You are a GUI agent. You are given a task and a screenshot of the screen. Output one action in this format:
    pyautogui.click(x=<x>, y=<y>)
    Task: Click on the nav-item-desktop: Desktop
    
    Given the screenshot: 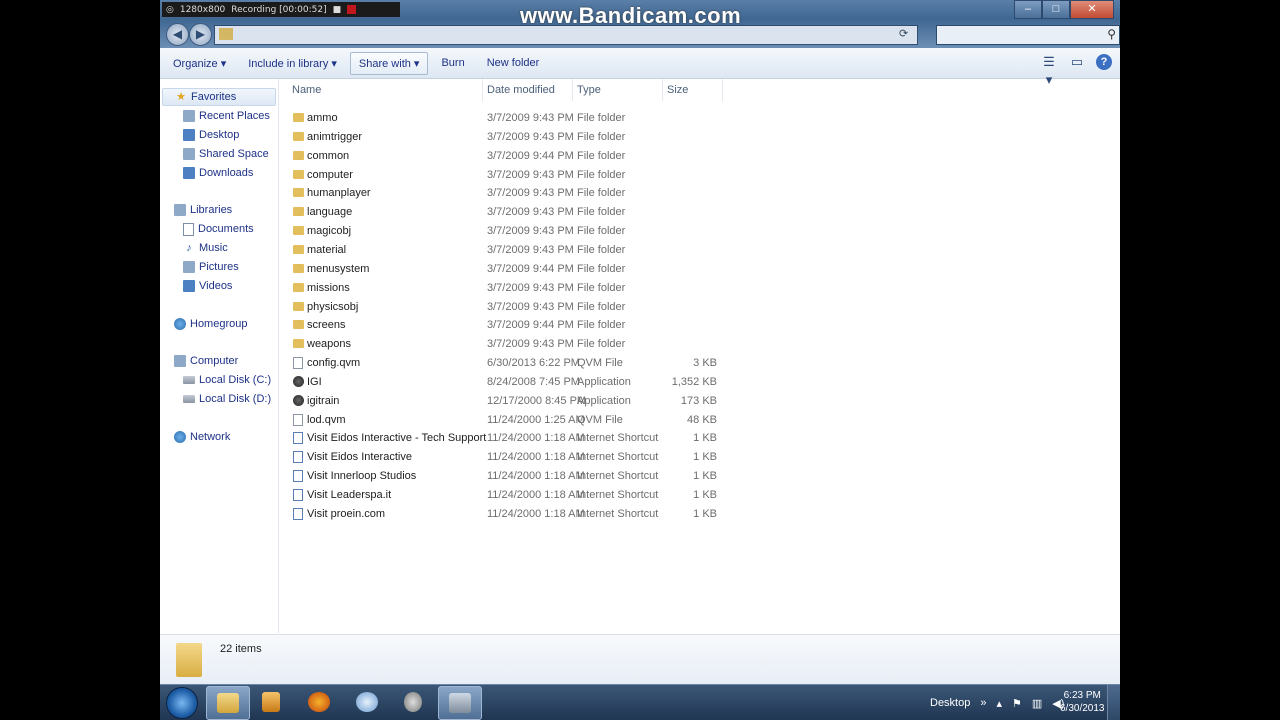 What is the action you would take?
    pyautogui.click(x=211, y=135)
    